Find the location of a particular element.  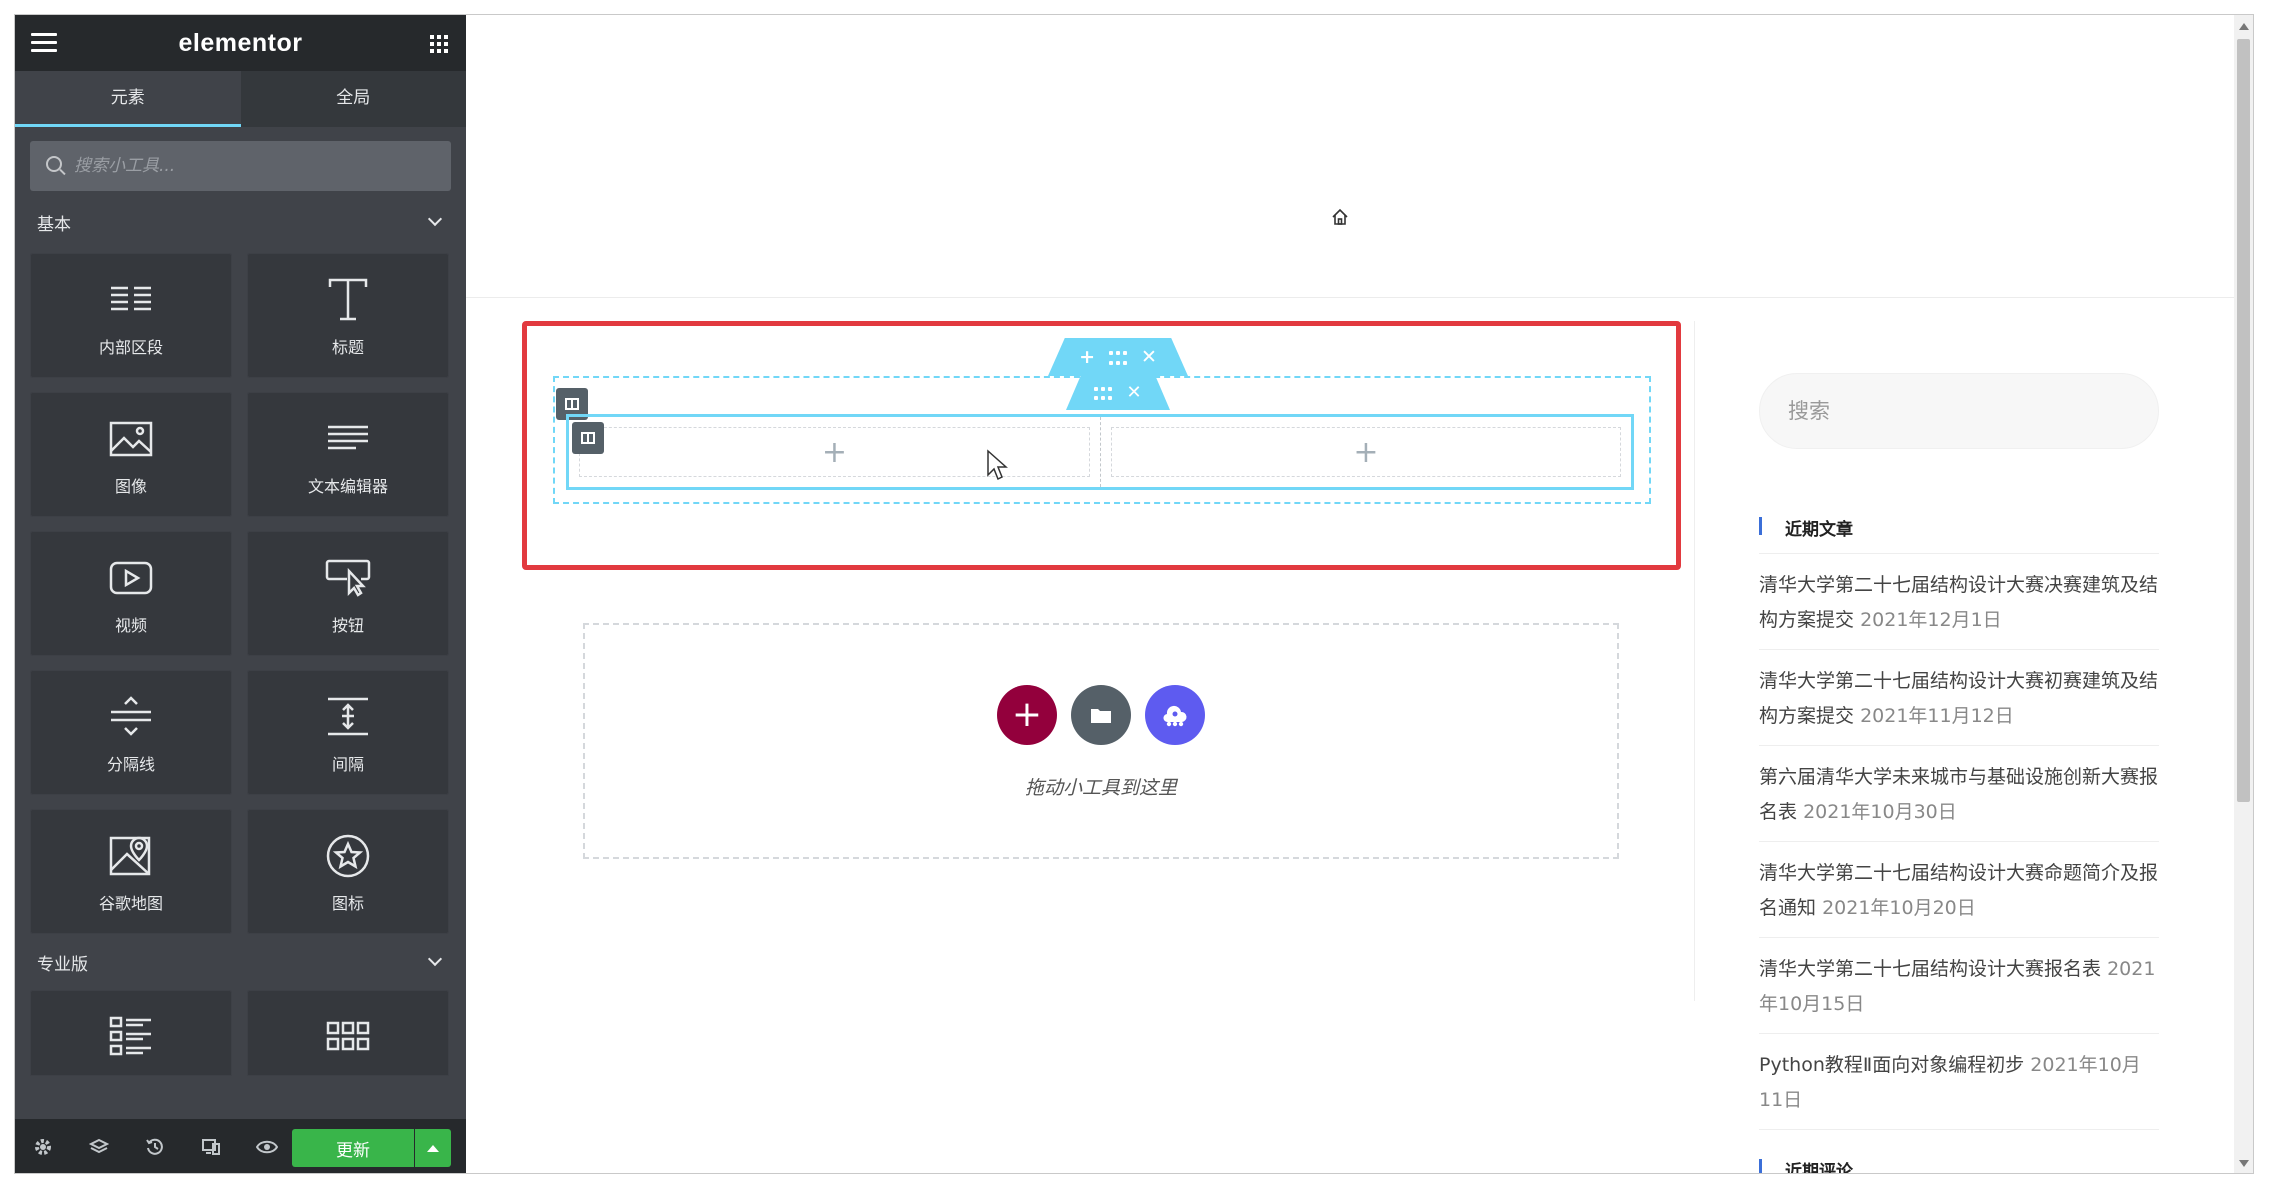

sidebar-divider is located at coordinates (1694, 661).